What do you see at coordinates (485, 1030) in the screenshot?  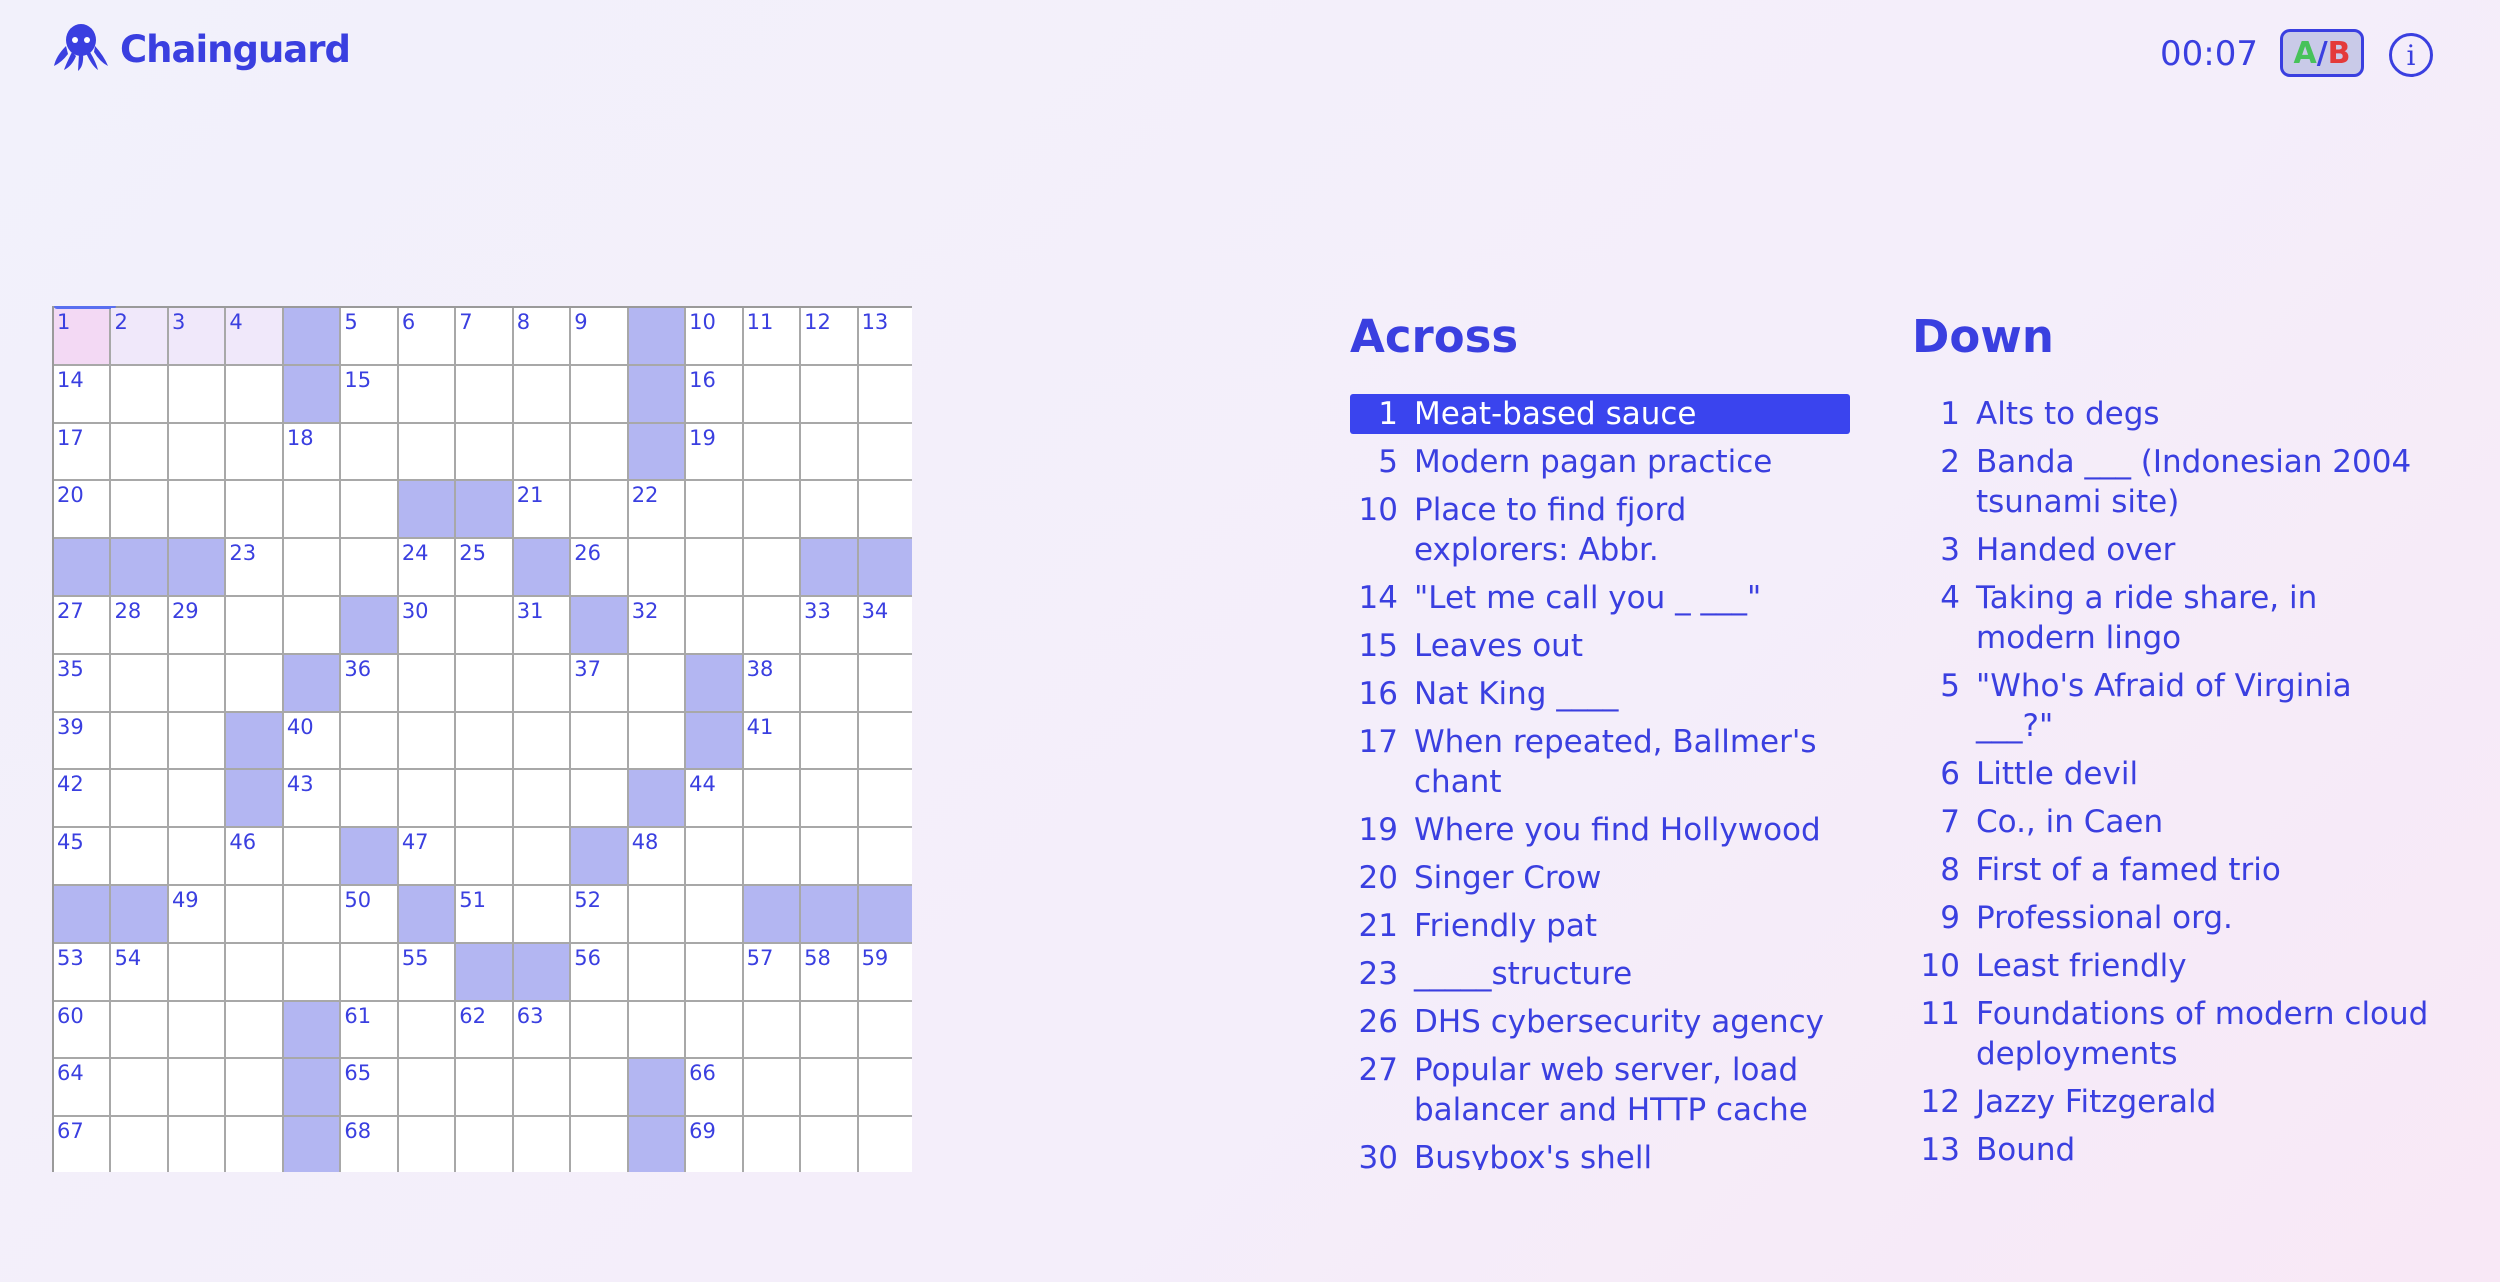 I see `grid-cell: 62` at bounding box center [485, 1030].